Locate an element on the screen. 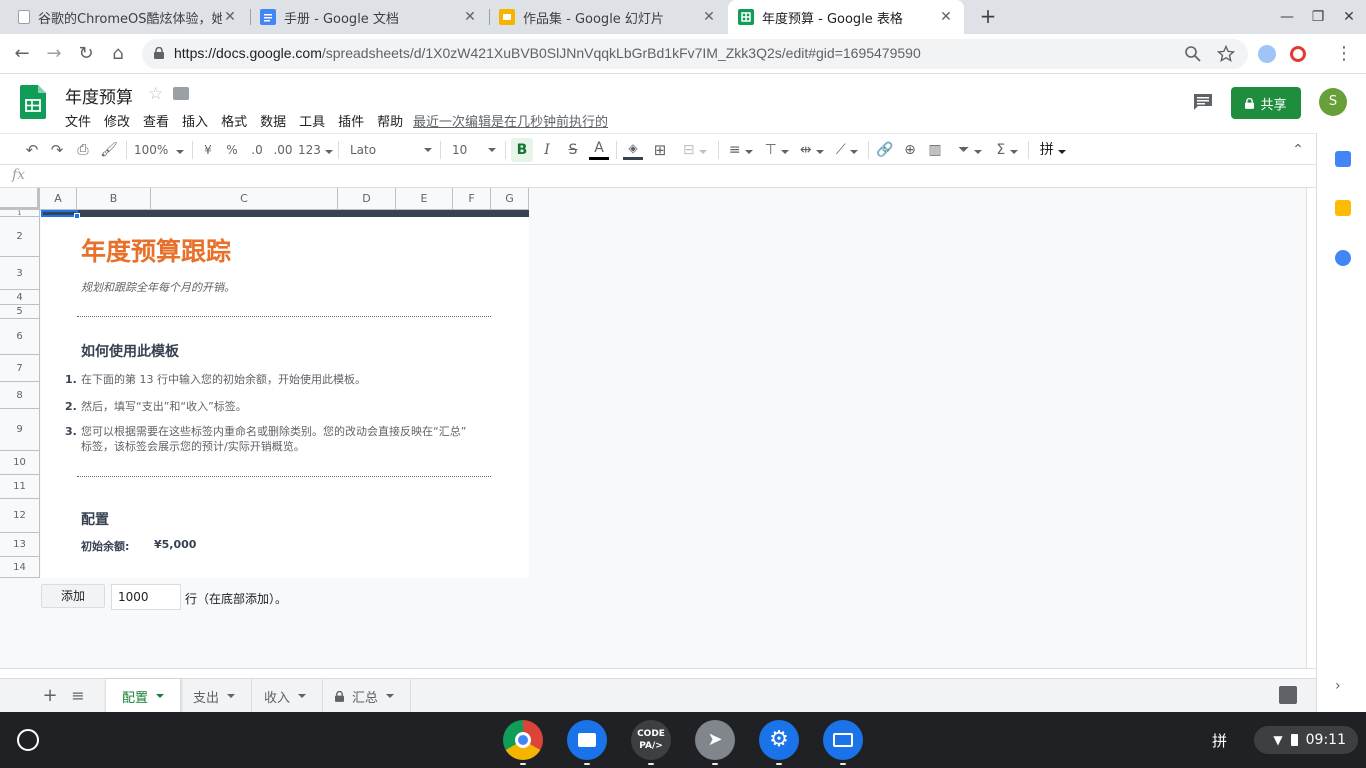 Image resolution: width=1366 pixels, height=768 pixels. column-header-c: C is located at coordinates (244, 199).